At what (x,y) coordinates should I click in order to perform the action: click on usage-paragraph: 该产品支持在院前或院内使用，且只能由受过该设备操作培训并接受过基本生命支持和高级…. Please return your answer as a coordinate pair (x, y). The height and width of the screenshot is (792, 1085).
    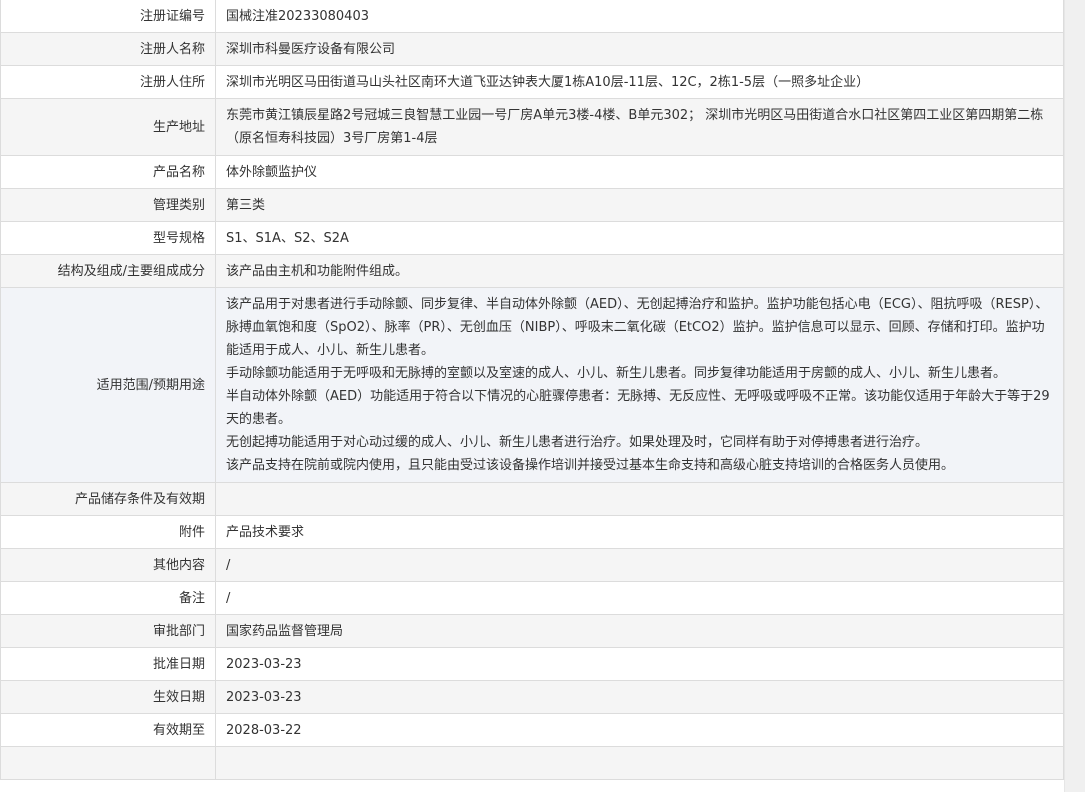
    Looking at the image, I should click on (590, 465).